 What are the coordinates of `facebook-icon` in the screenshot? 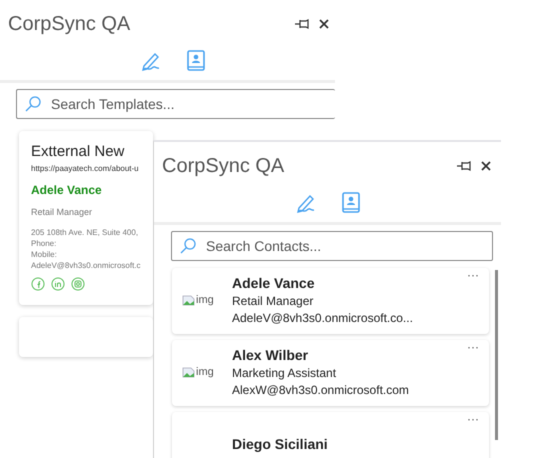 It's located at (38, 284).